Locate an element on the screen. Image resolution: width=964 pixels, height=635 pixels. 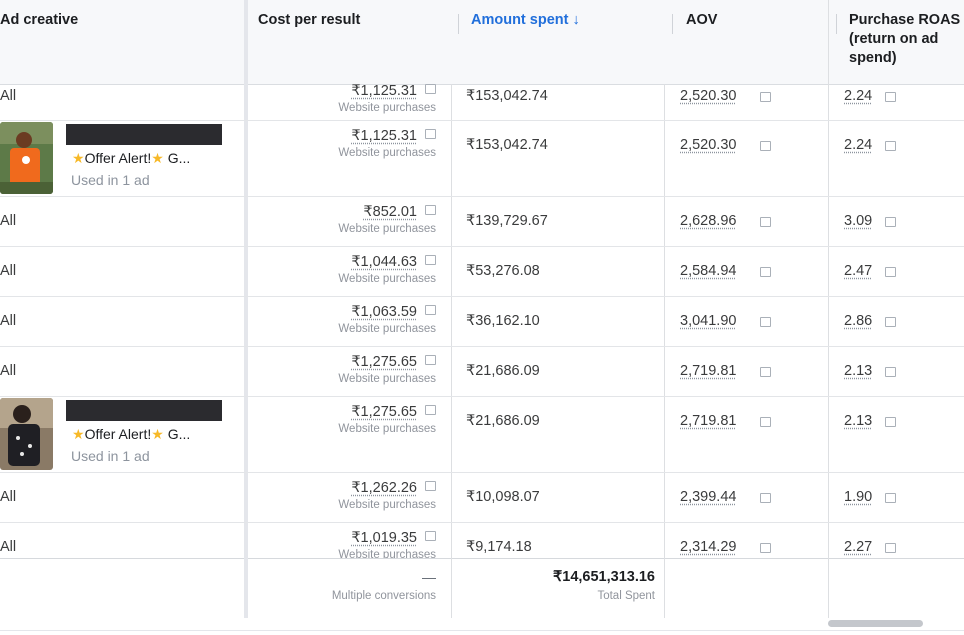
ad-creative-header-label: Ad creative is located at coordinates (39, 20).